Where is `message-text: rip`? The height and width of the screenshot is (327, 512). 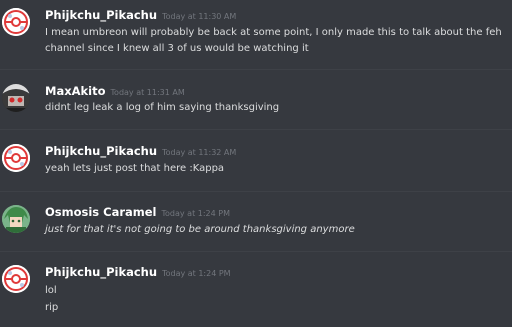
message-text: rip is located at coordinates (52, 307).